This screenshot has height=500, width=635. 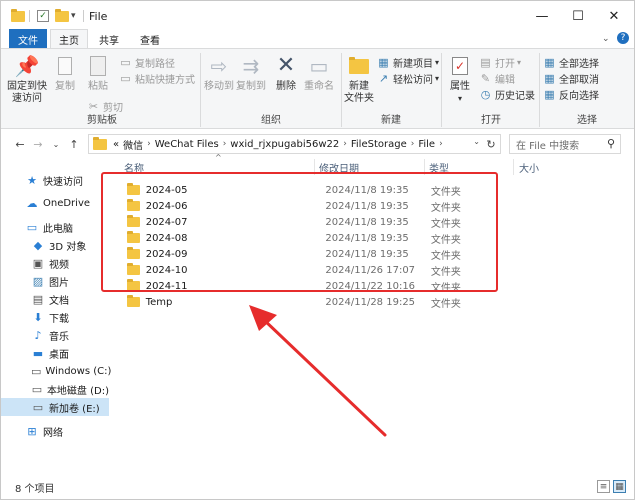 I want to click on large-icons-view-icon: ▦, so click(x=619, y=486).